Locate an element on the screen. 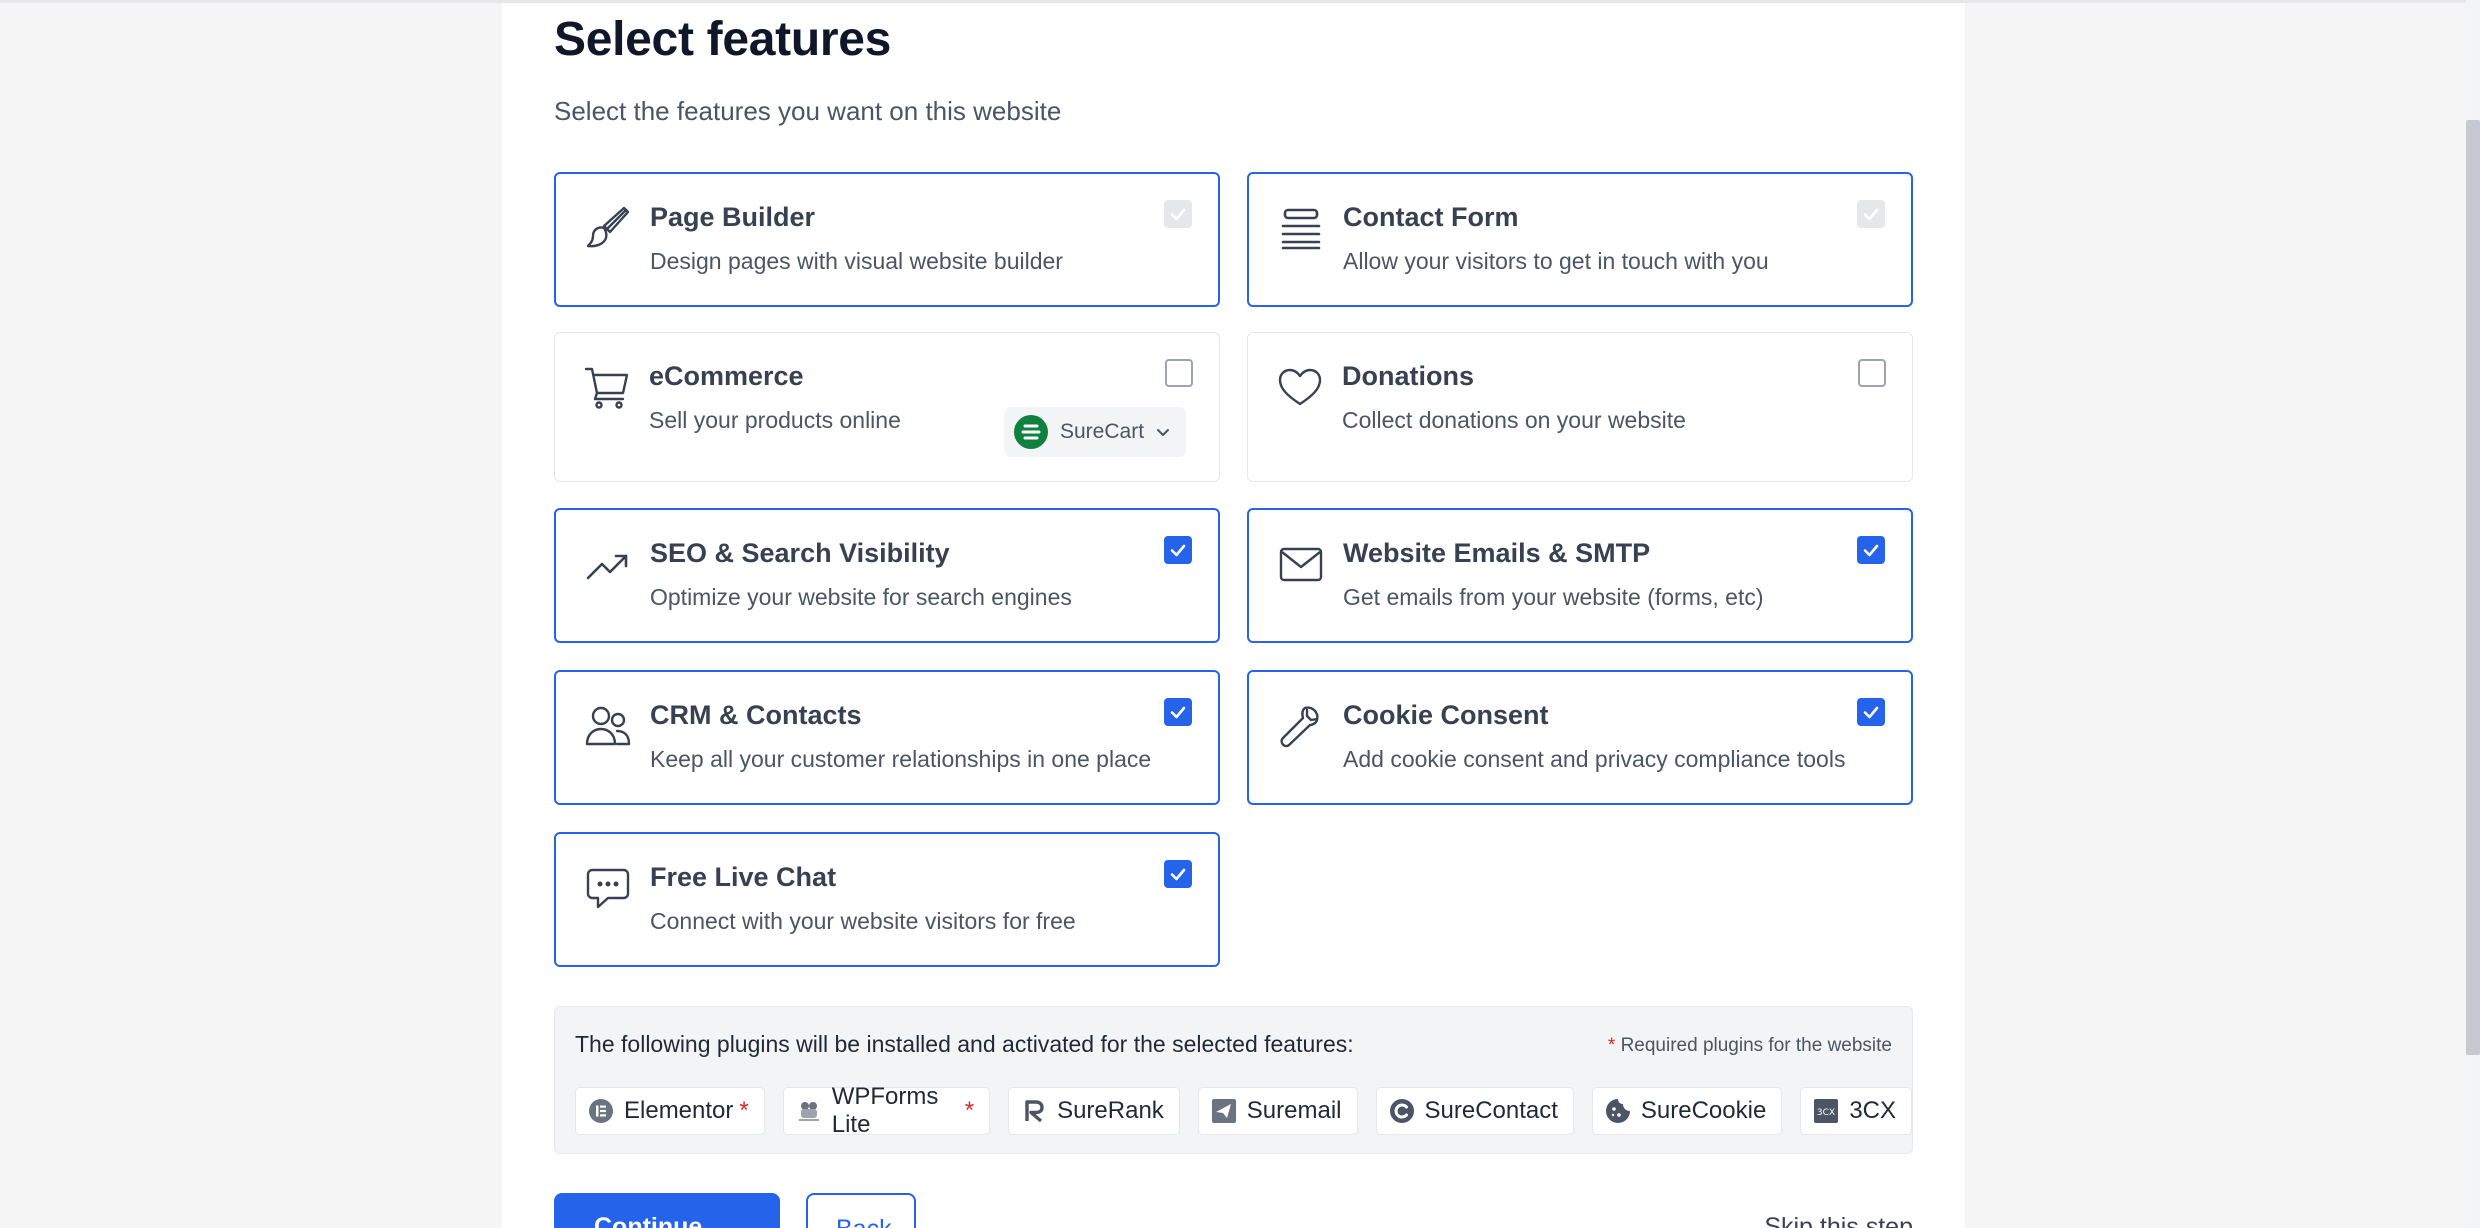 The image size is (2480, 1228). feature-title: Contact Form is located at coordinates (1431, 217).